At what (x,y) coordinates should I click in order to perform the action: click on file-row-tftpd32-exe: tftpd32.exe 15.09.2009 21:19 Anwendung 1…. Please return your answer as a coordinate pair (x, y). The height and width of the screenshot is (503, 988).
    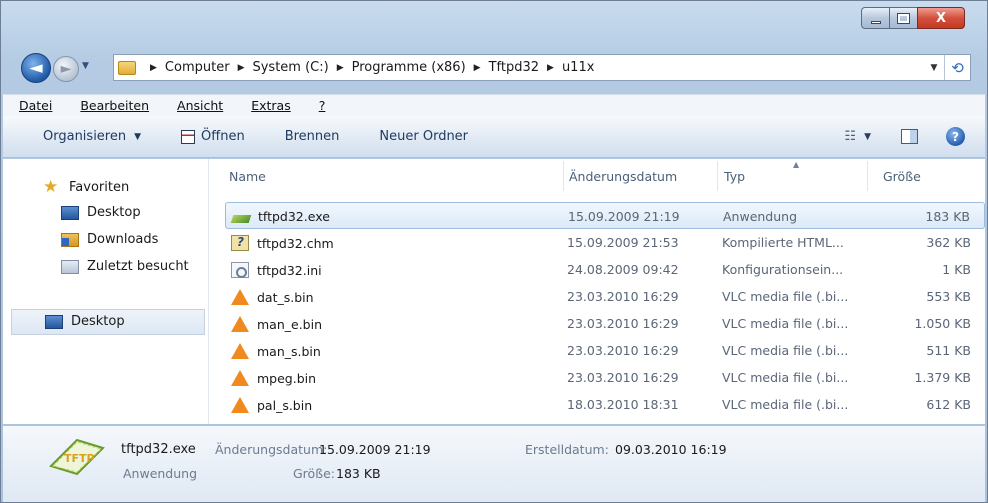
    Looking at the image, I should click on (605, 215).